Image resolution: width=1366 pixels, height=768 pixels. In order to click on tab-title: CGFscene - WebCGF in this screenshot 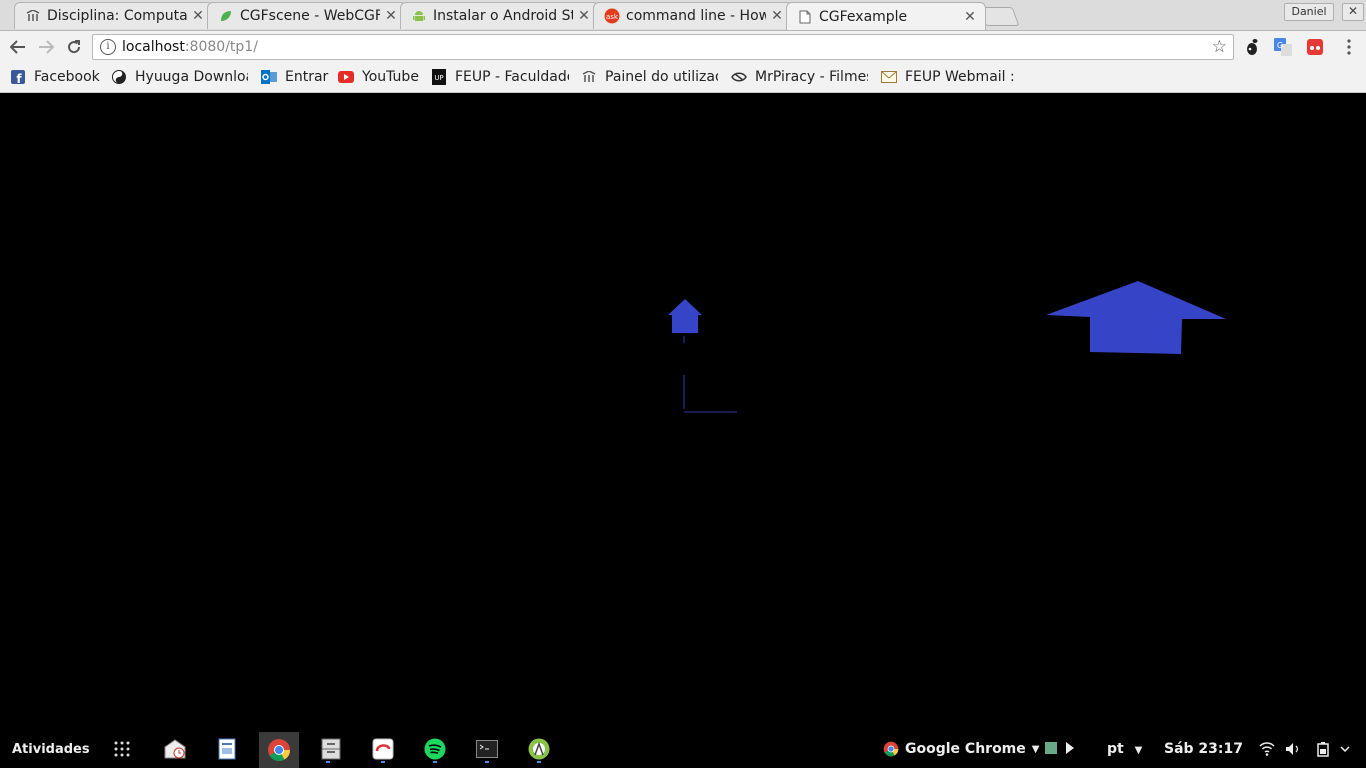, I will do `click(310, 16)`.